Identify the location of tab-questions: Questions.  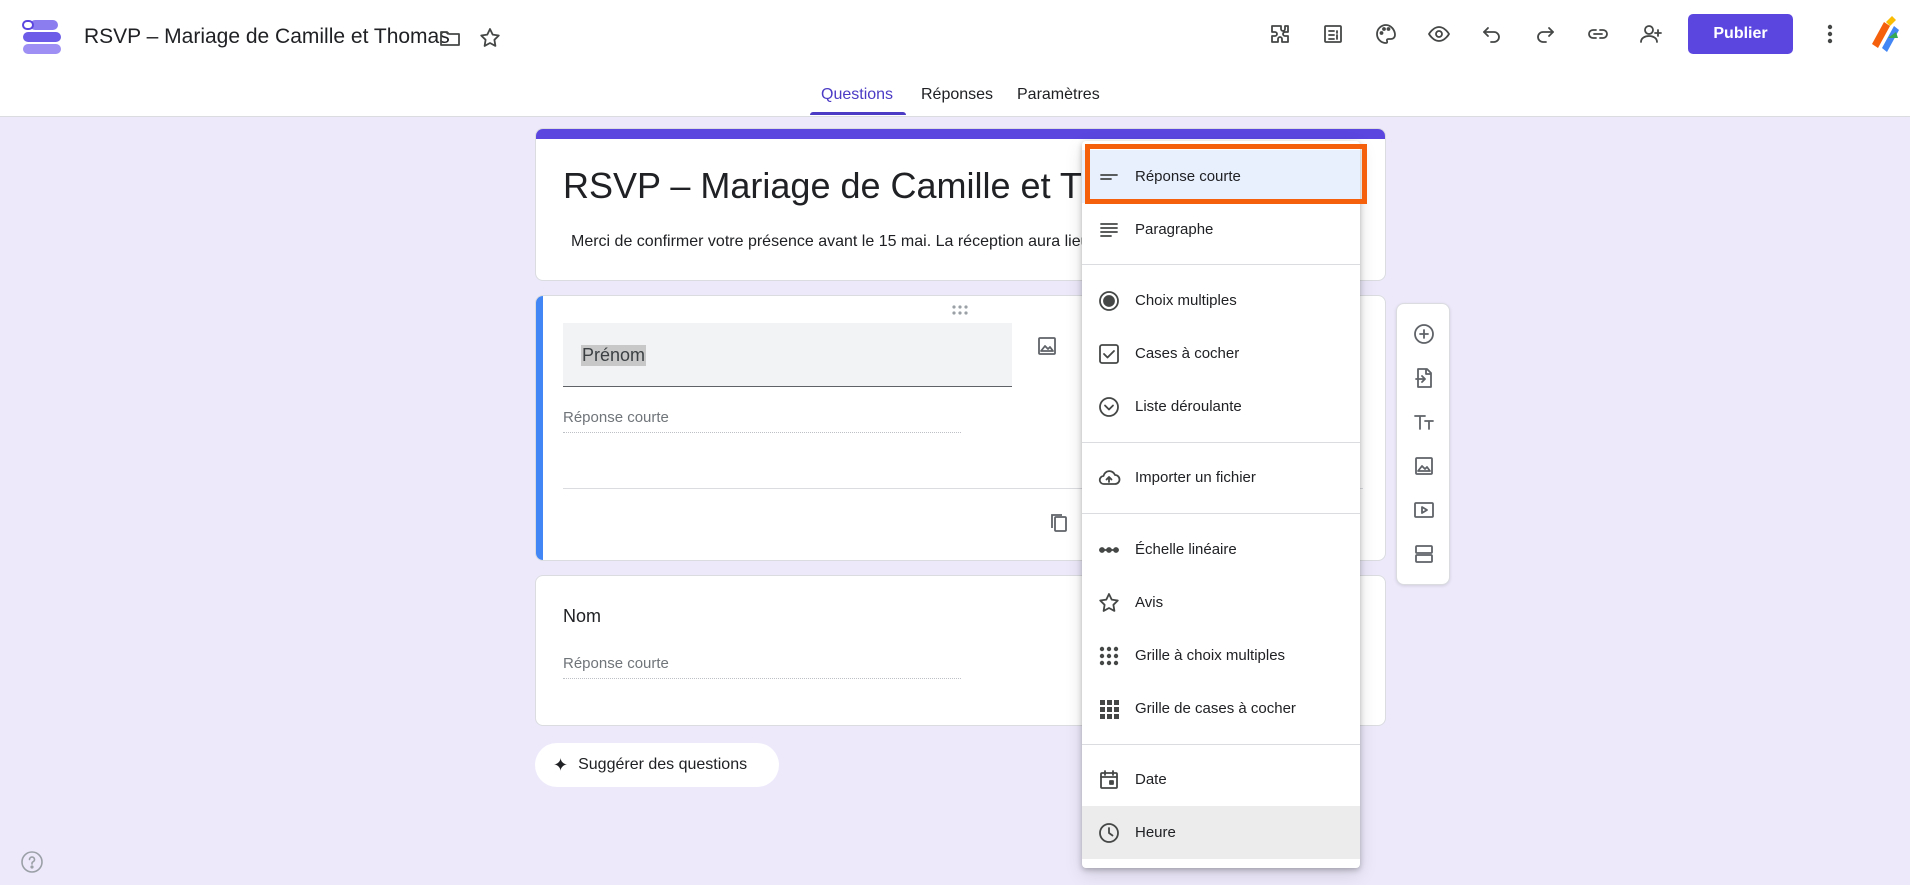
(857, 95).